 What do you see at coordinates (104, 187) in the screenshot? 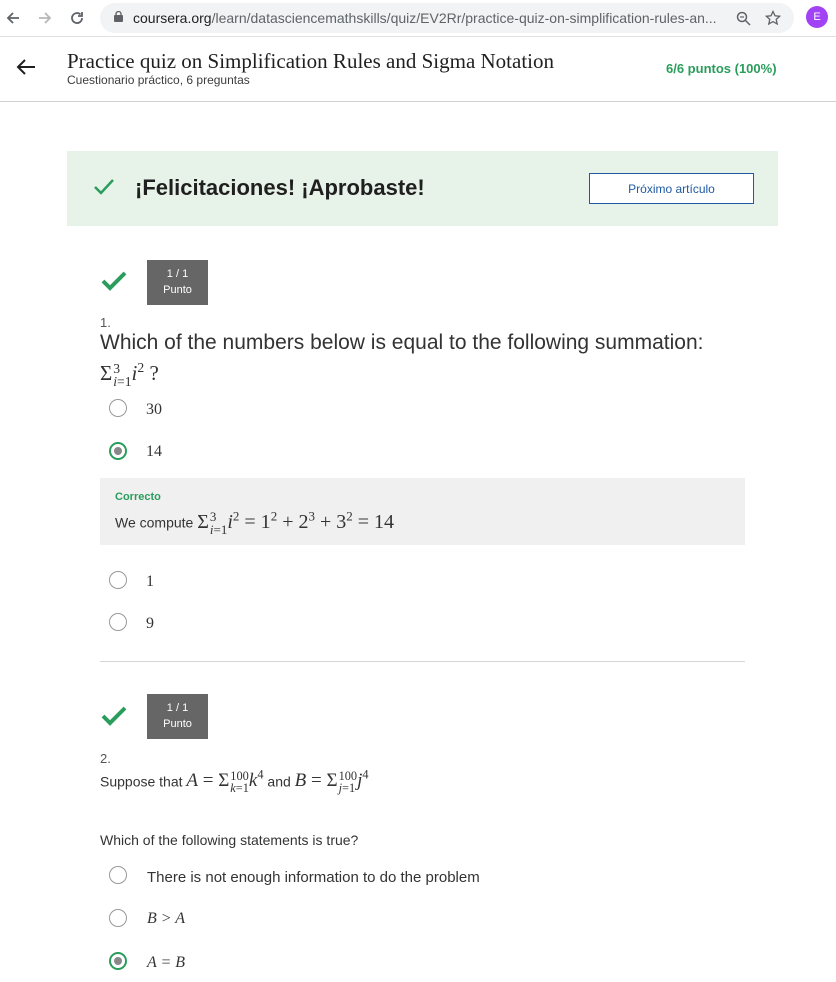
I see `check-icon` at bounding box center [104, 187].